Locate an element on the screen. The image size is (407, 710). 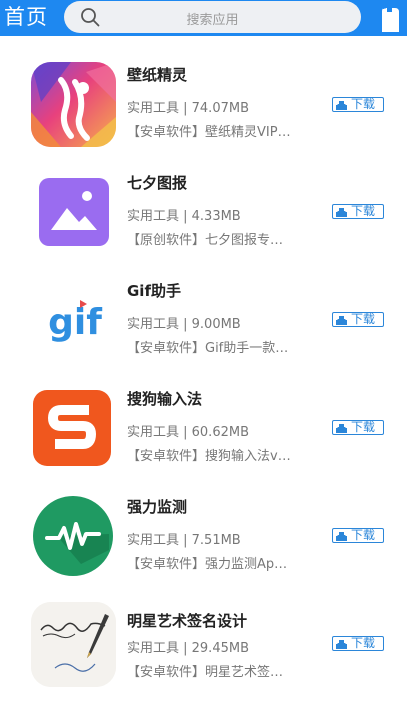
page-title: 首页 is located at coordinates (26, 17).